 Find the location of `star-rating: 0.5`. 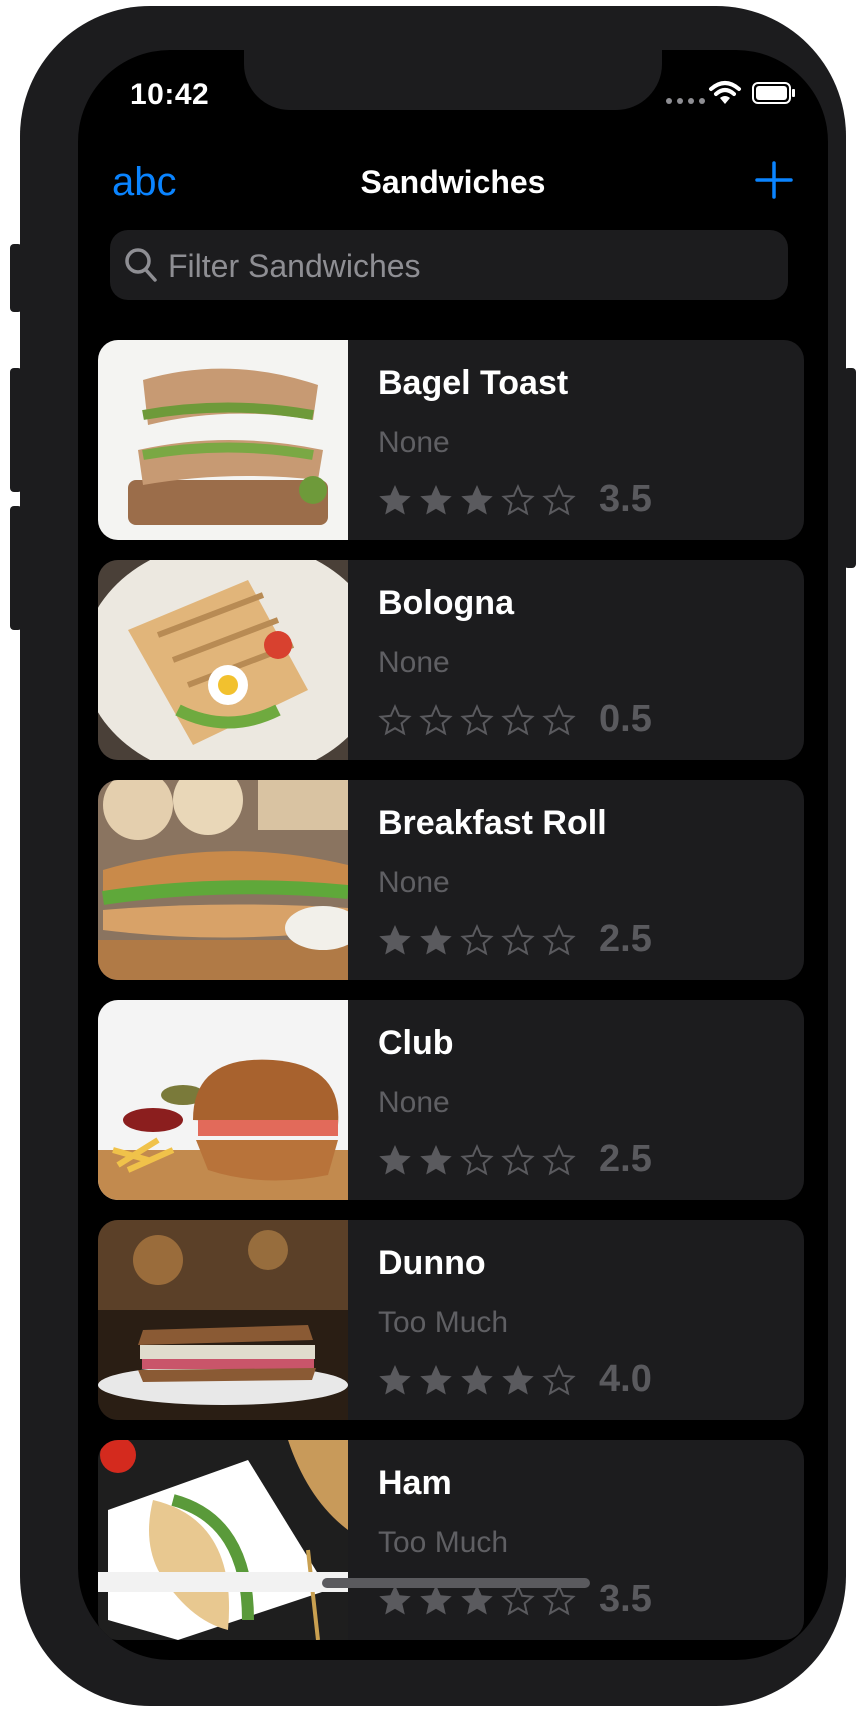

star-rating: 0.5 is located at coordinates (515, 719).